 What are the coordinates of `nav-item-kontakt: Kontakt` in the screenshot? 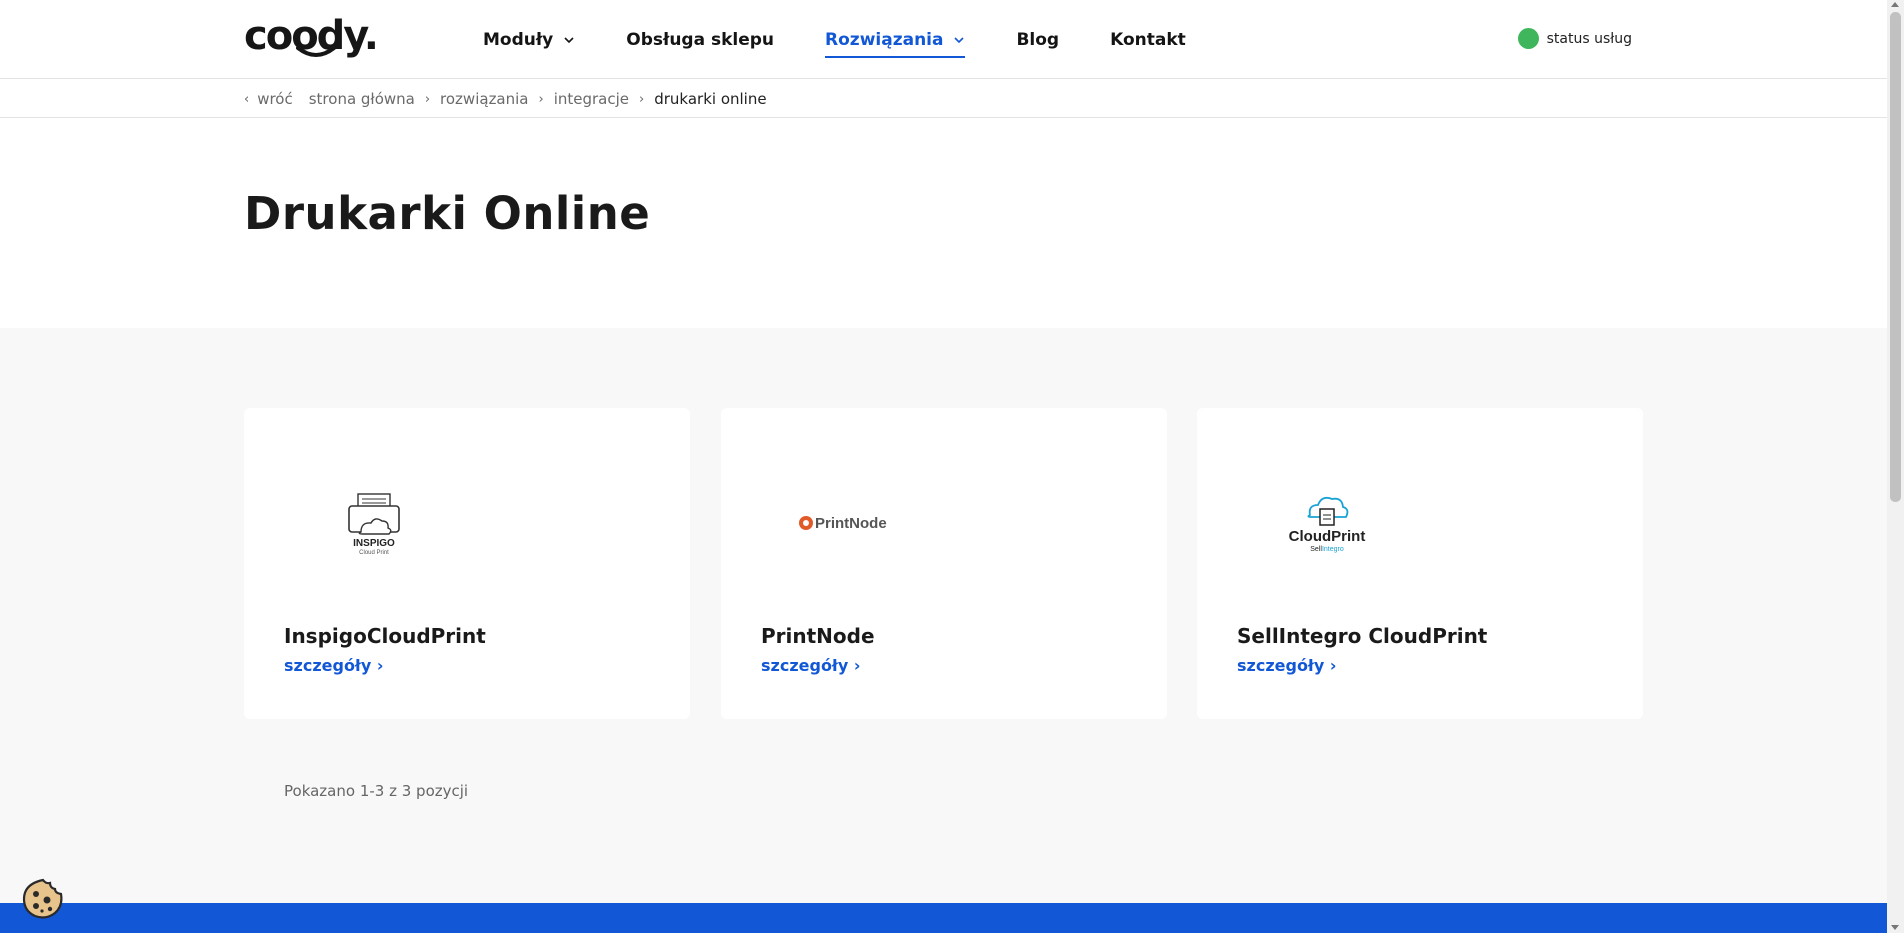 It's located at (1148, 39).